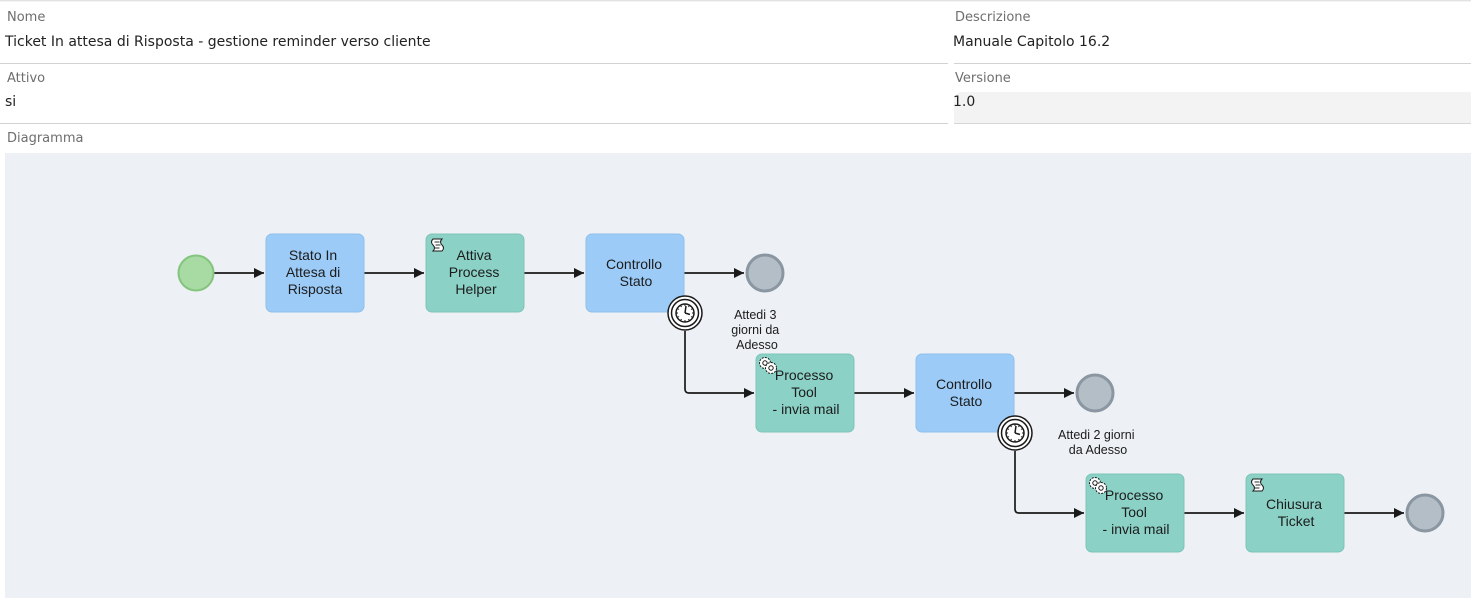  Describe the element at coordinates (315, 289) in the screenshot. I see `task-label-line: Risposta` at that location.